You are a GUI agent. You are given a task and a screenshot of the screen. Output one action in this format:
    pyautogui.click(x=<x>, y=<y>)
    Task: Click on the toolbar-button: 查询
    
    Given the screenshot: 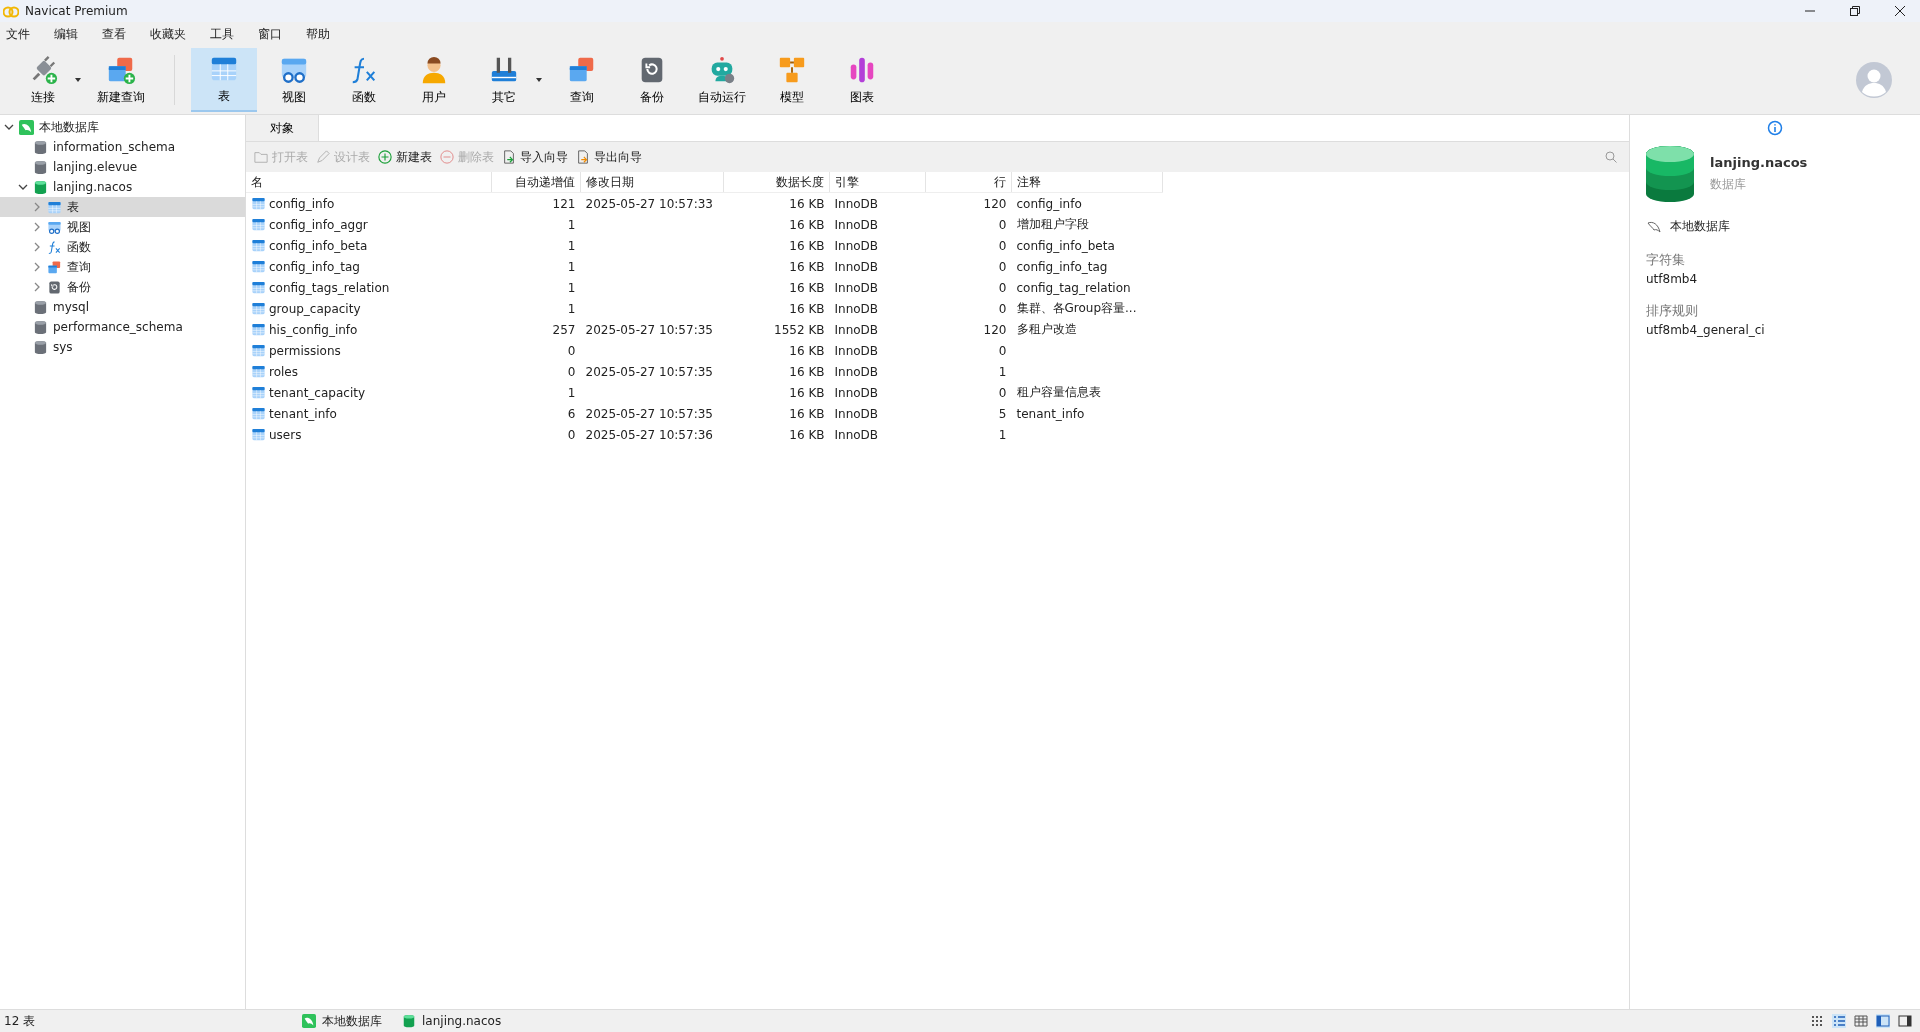 What is the action you would take?
    pyautogui.click(x=582, y=80)
    